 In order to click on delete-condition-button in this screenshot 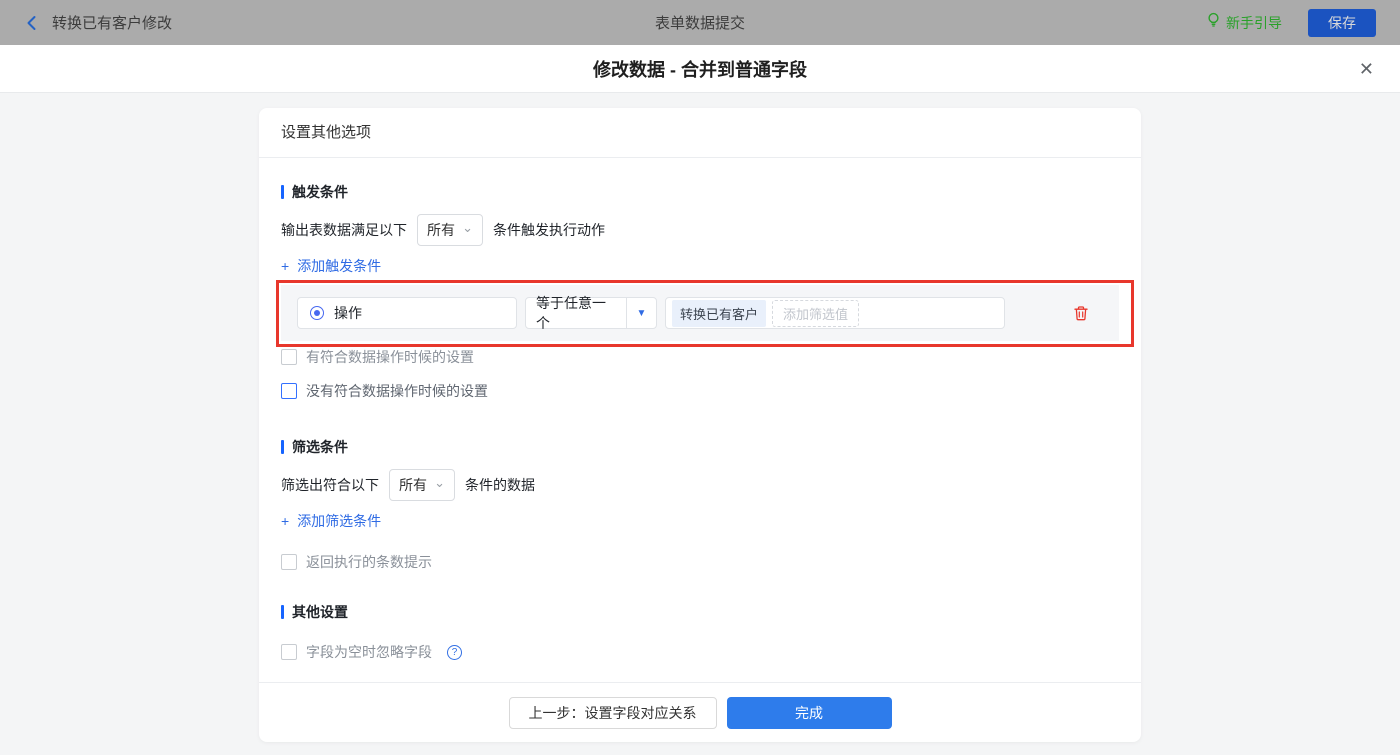, I will do `click(1081, 313)`.